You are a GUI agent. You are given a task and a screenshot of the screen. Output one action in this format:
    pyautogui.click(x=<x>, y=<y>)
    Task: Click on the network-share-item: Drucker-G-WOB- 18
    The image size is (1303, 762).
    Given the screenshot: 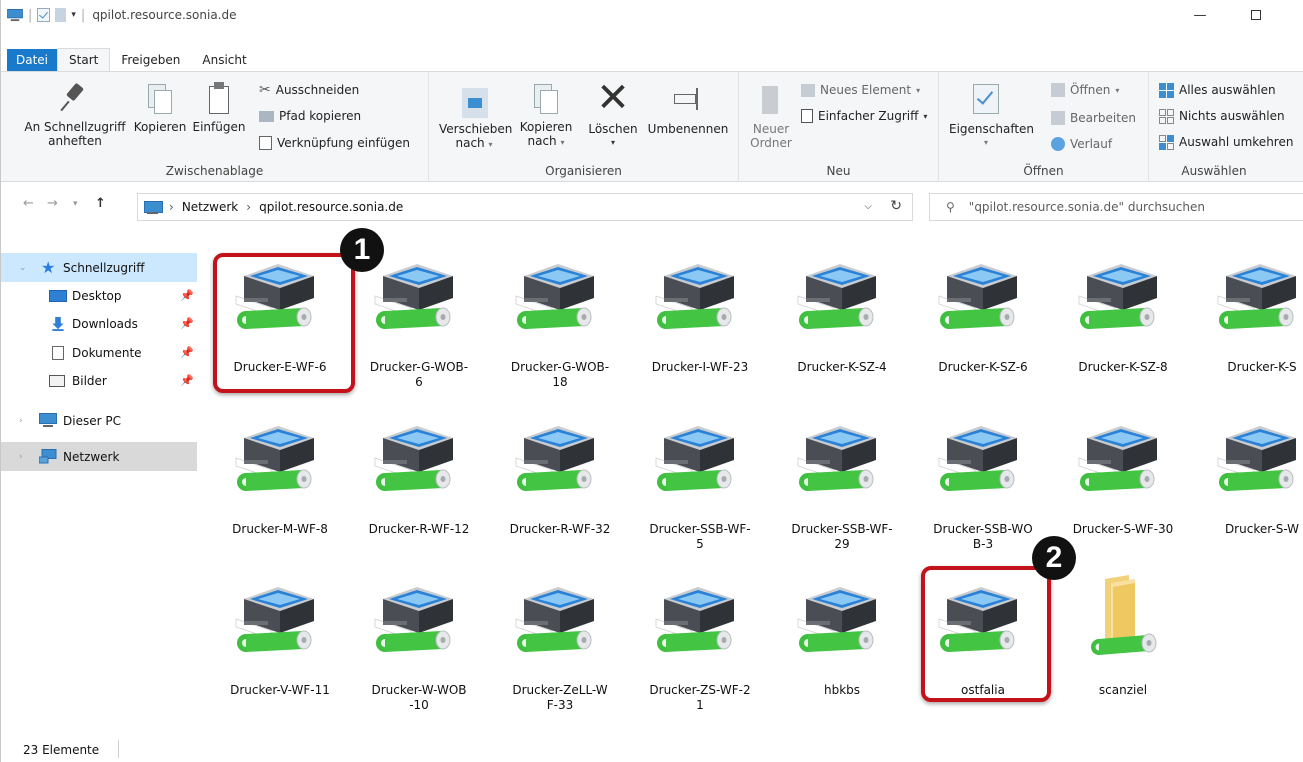 What is the action you would take?
    pyautogui.click(x=560, y=320)
    